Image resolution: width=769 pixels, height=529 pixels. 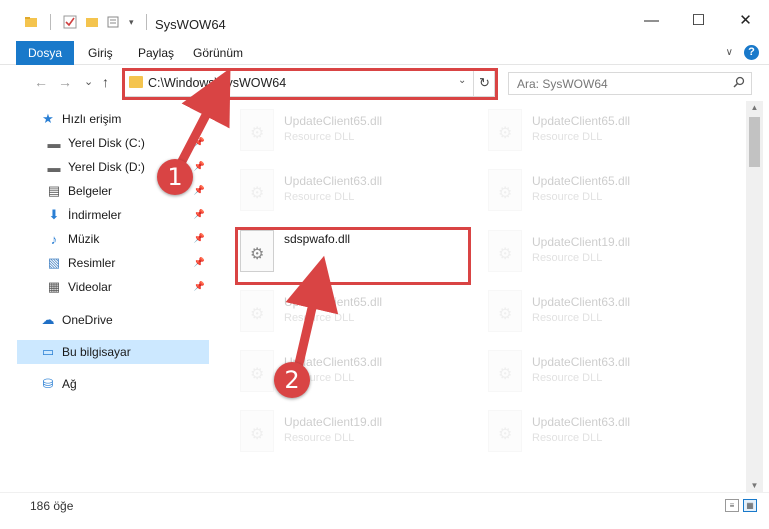 What do you see at coordinates (292, 380) in the screenshot?
I see `step-2-badge: 2` at bounding box center [292, 380].